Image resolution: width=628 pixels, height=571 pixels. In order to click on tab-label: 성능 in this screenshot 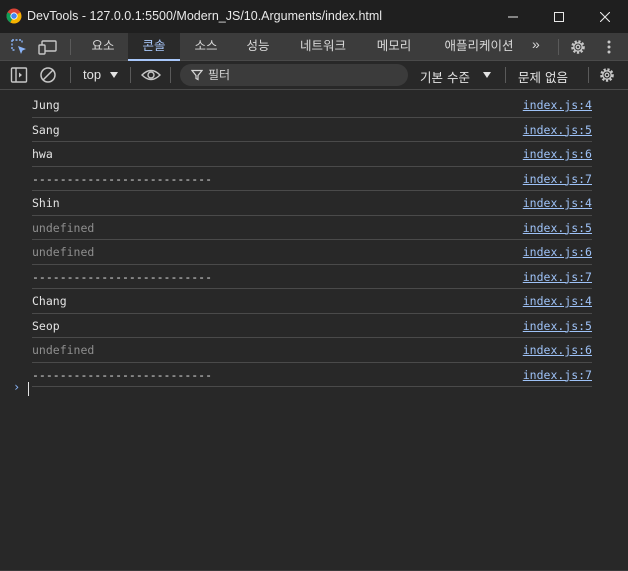, I will do `click(258, 46)`.